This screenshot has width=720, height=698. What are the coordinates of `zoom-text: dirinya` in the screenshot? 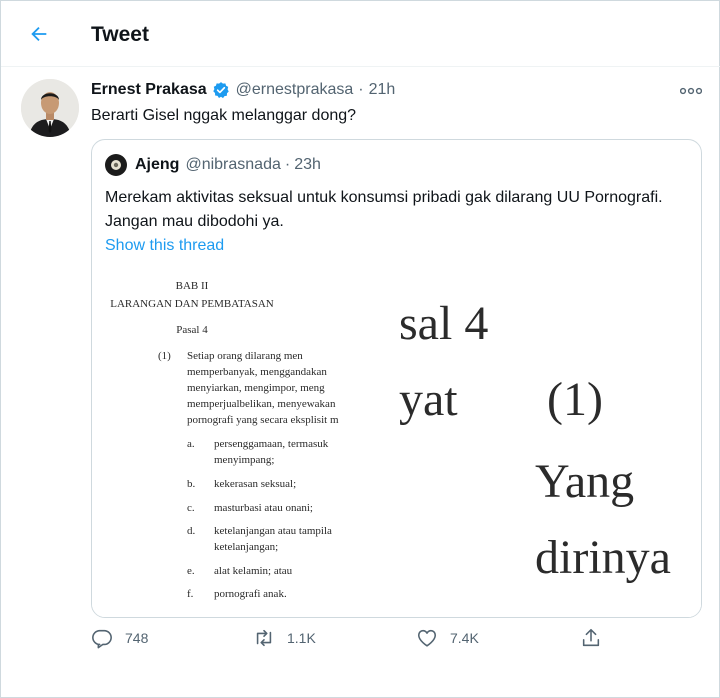 It's located at (603, 557).